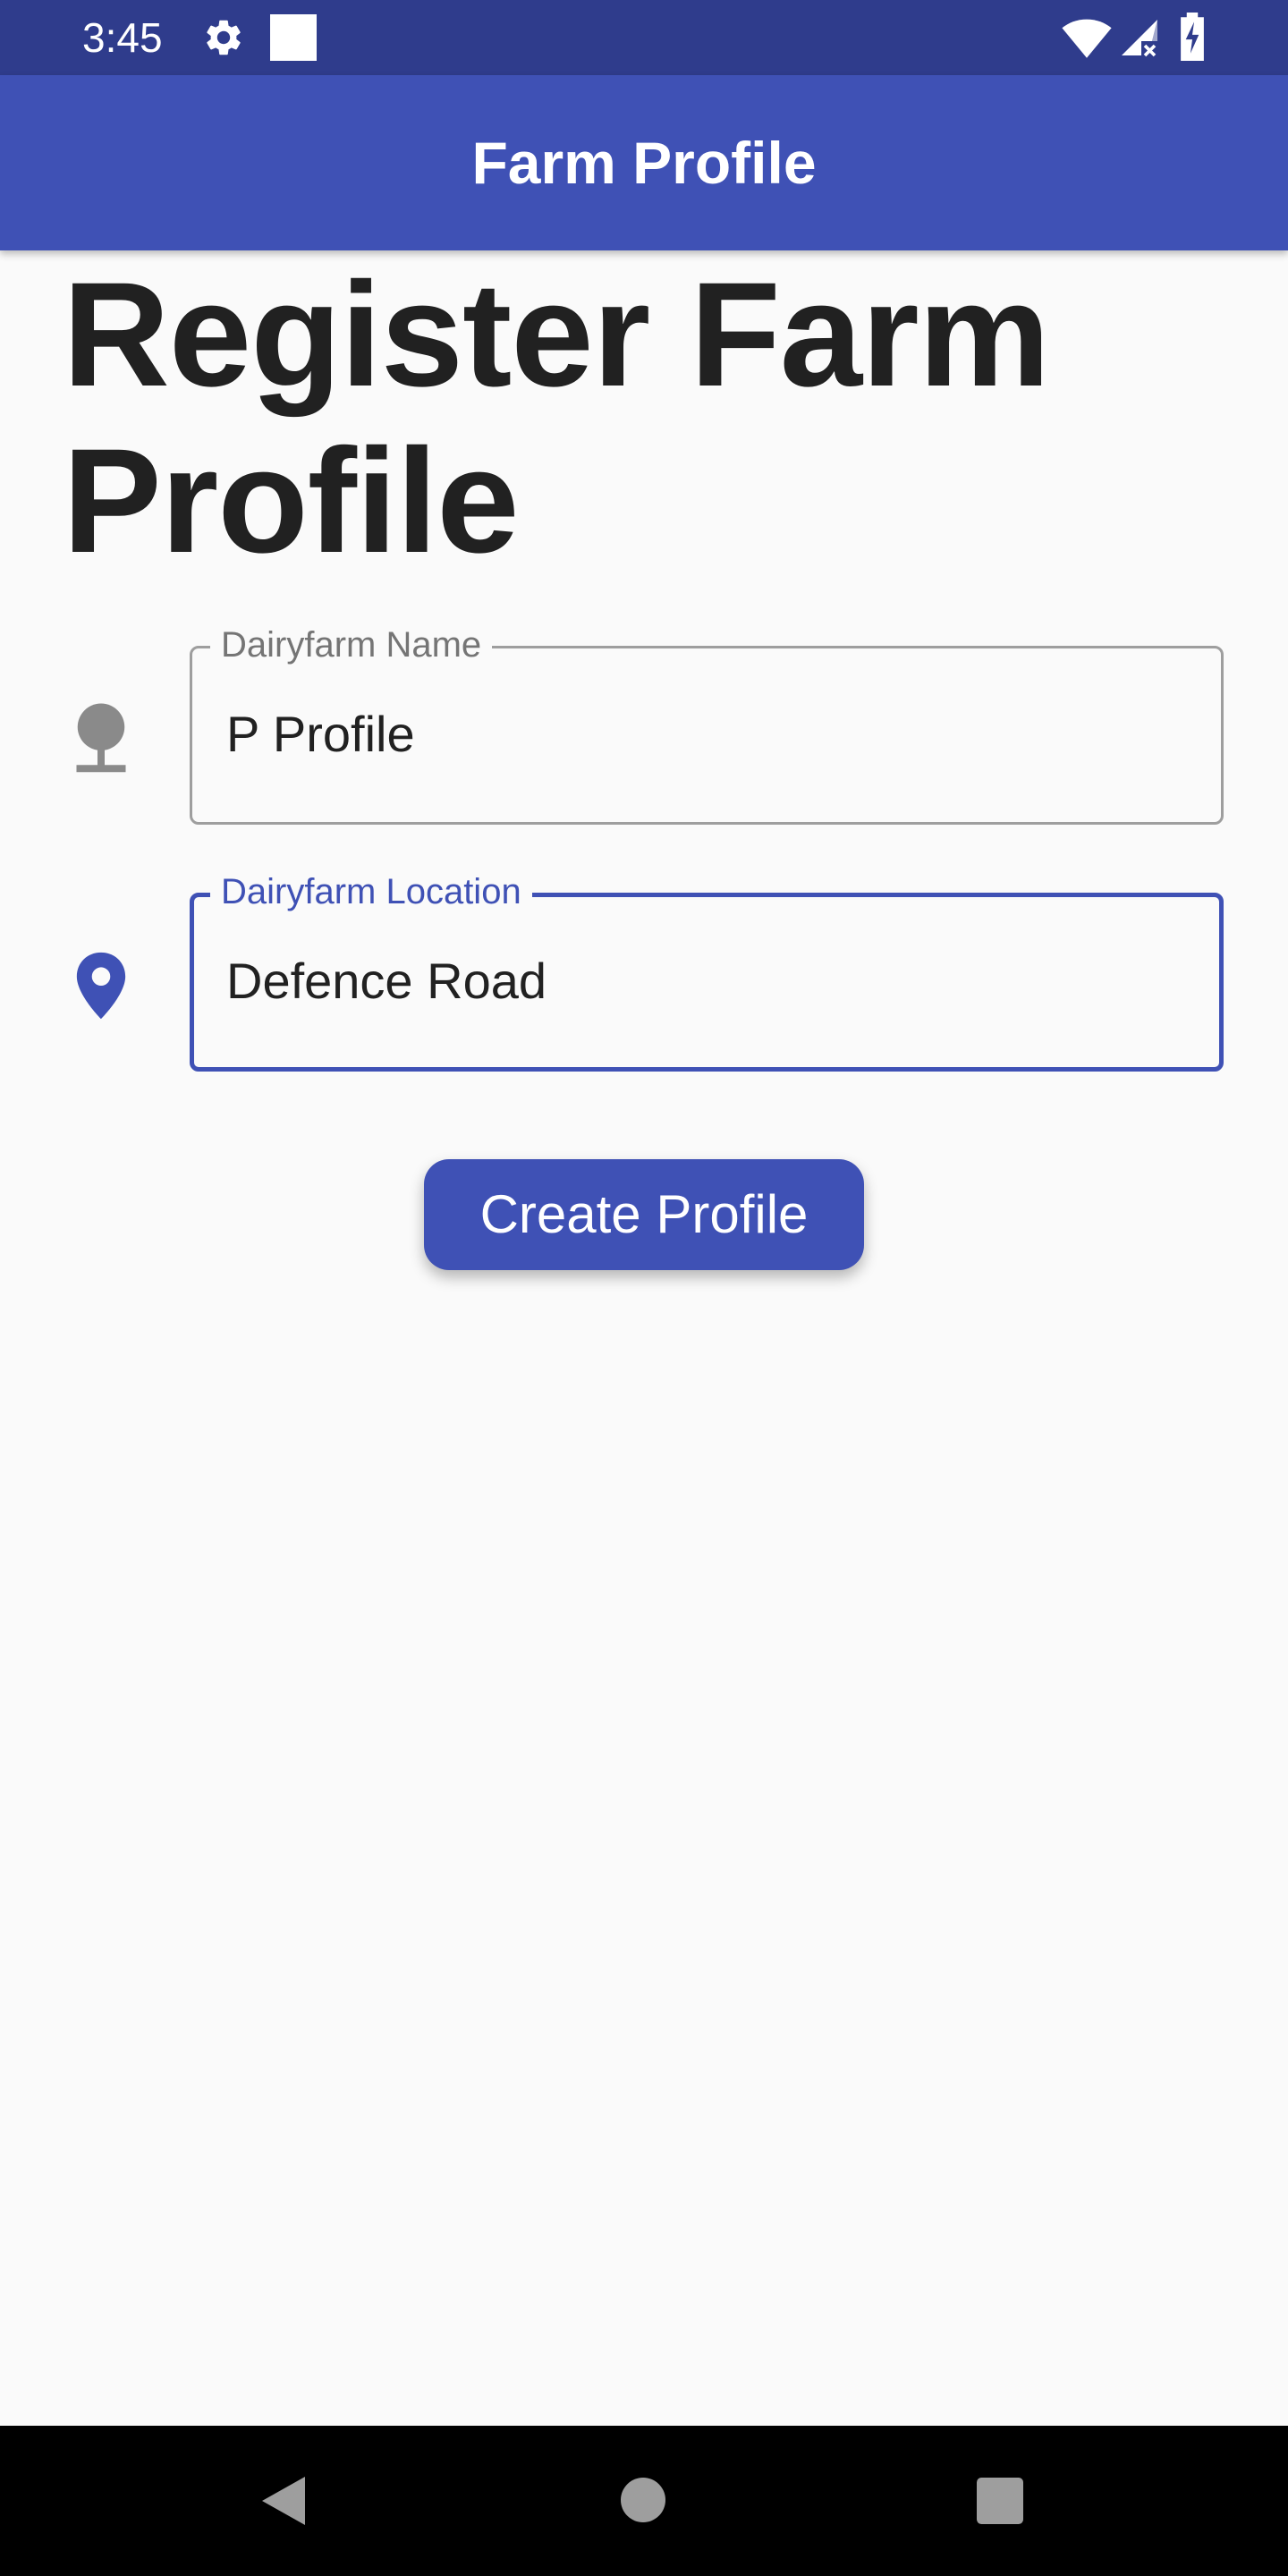  I want to click on battery-charging-icon, so click(1192, 37).